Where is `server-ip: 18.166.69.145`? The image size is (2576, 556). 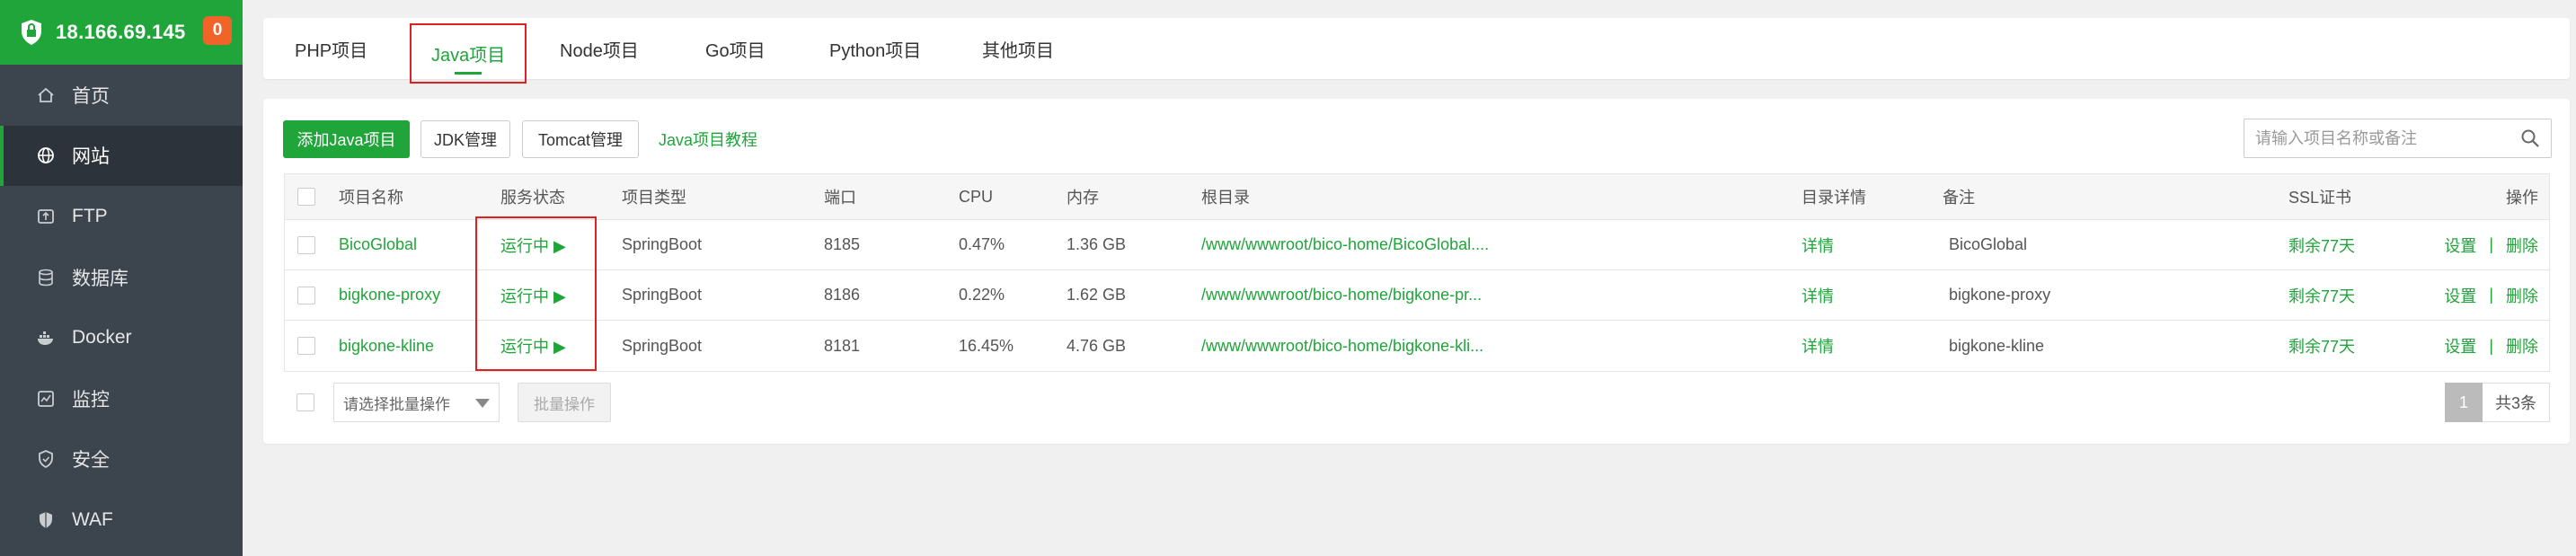
server-ip: 18.166.69.145 is located at coordinates (121, 32).